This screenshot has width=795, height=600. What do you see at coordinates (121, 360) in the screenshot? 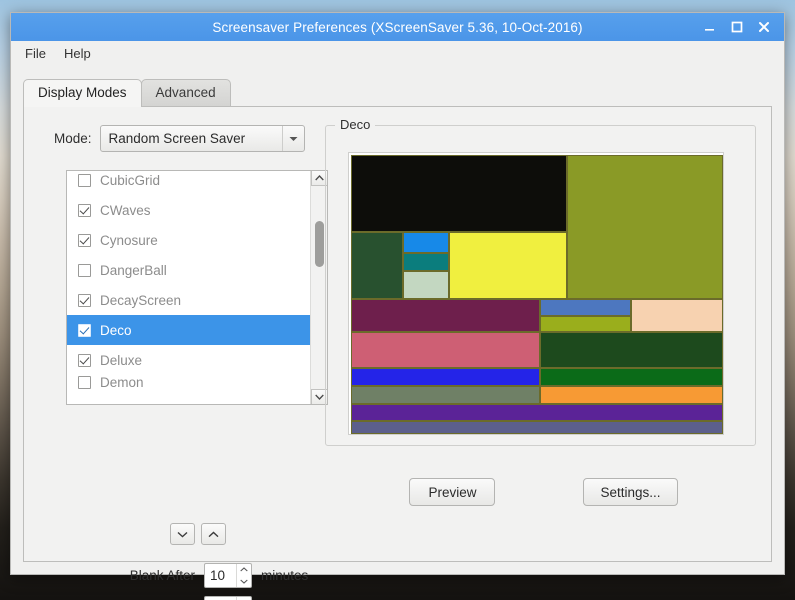
I see `list-item-label: Deluxe` at bounding box center [121, 360].